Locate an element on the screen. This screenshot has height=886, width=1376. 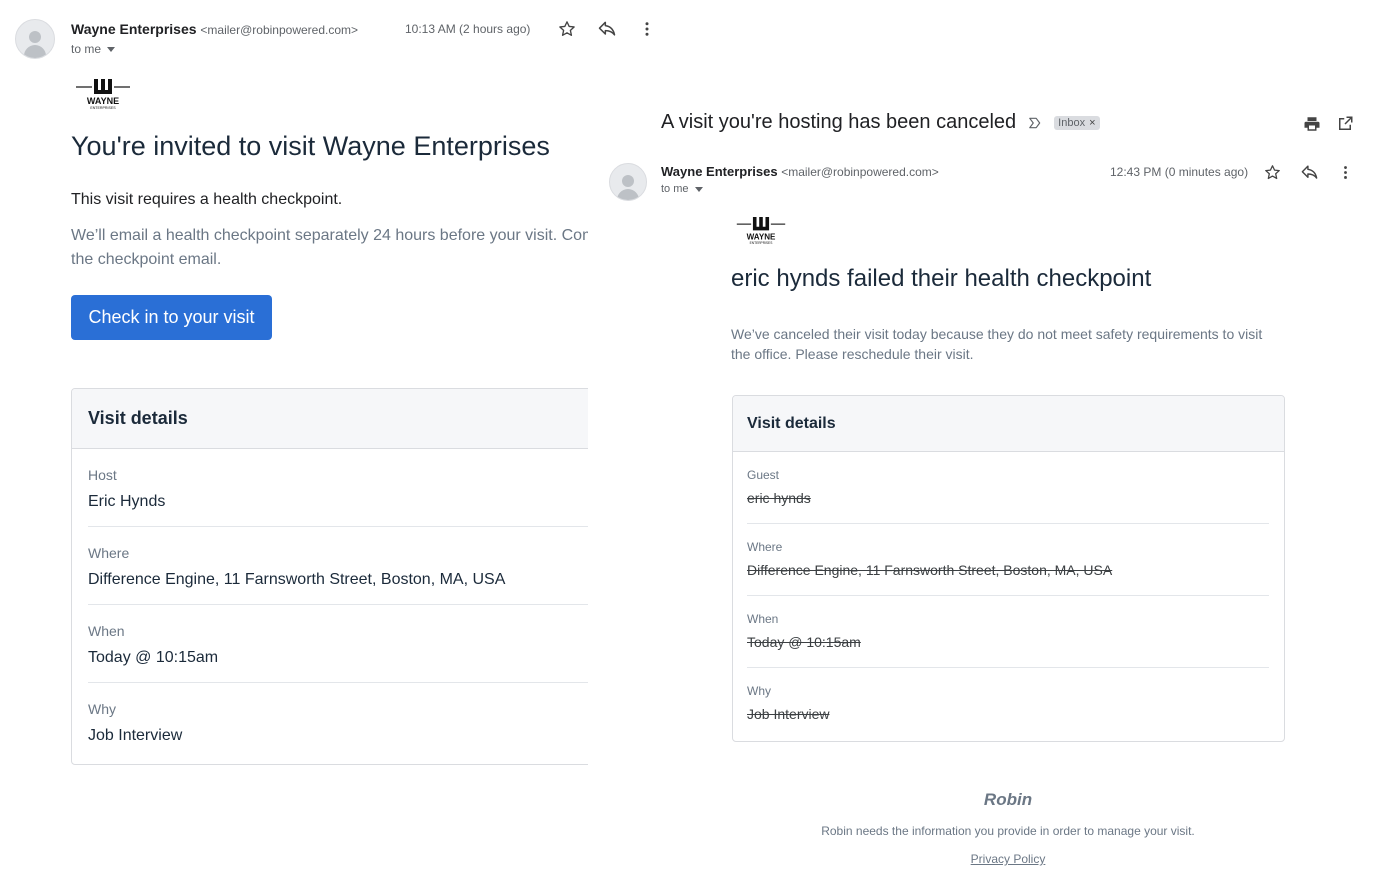
inbox-label-chip: Inbox × is located at coordinates (1077, 122).